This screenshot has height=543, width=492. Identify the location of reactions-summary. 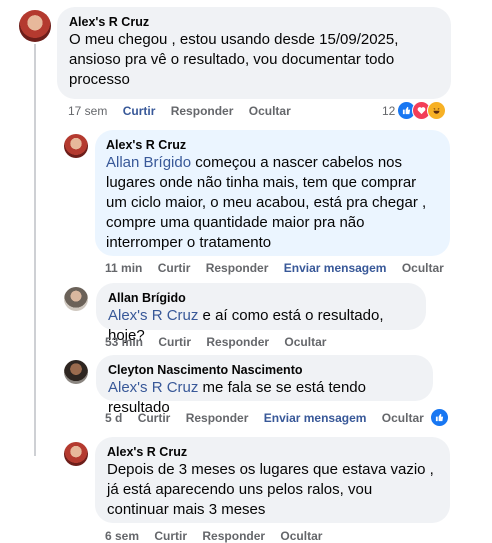
(439, 417).